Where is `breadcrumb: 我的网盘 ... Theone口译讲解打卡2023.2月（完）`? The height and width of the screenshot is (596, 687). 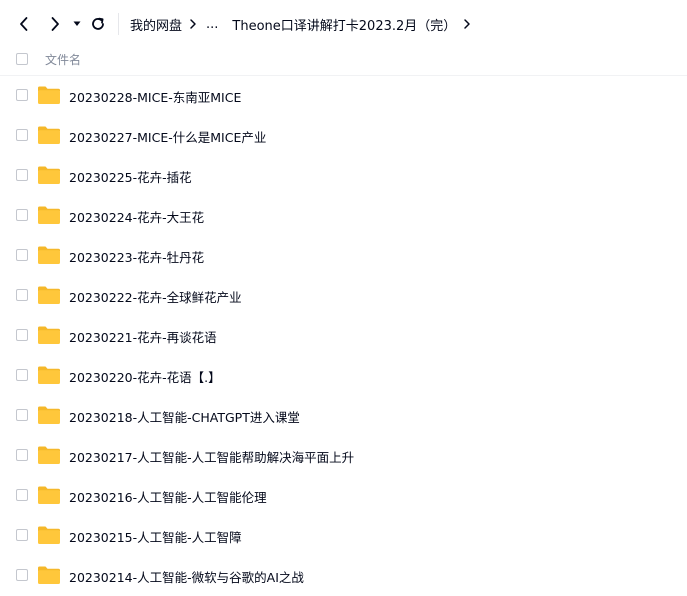
breadcrumb: 我的网盘 ... Theone口译讲解打卡2023.2月（完） is located at coordinates (304, 24).